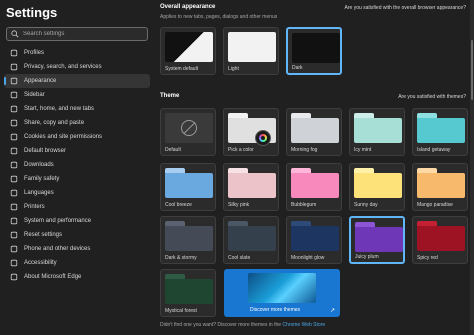 The height and width of the screenshot is (335, 474). I want to click on overall-appearance-heading: Overall appearance, so click(188, 7).